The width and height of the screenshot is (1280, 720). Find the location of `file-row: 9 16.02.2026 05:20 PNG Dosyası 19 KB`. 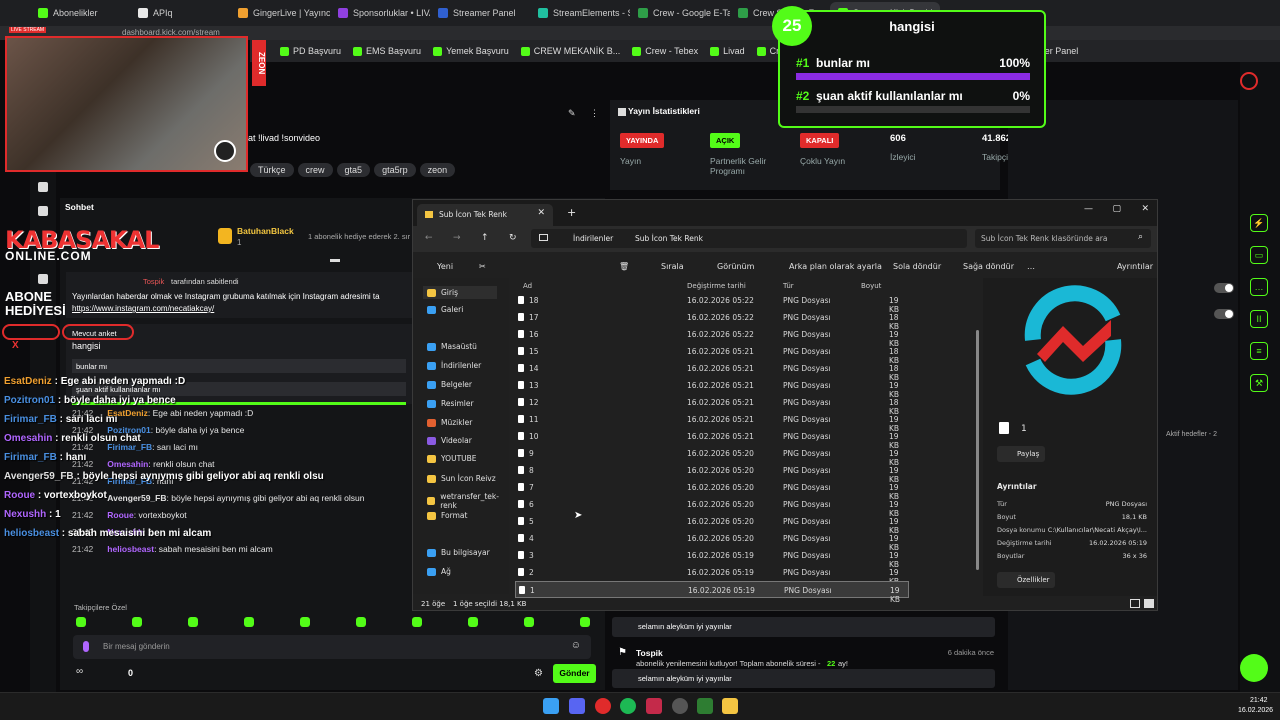

file-row: 9 16.02.2026 05:20 PNG Dosyası 19 KB is located at coordinates (712, 456).